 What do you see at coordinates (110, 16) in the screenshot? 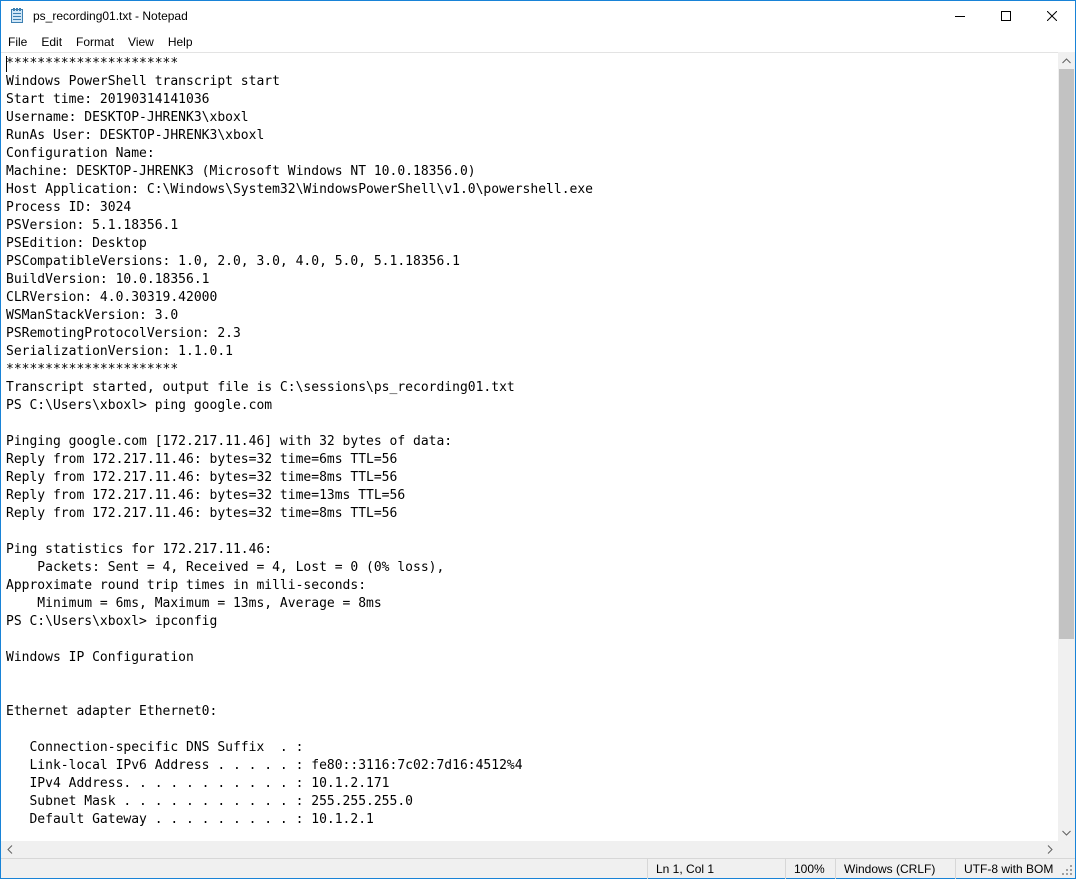
I see `window-title: ps_recording01.txt - Notepad` at bounding box center [110, 16].